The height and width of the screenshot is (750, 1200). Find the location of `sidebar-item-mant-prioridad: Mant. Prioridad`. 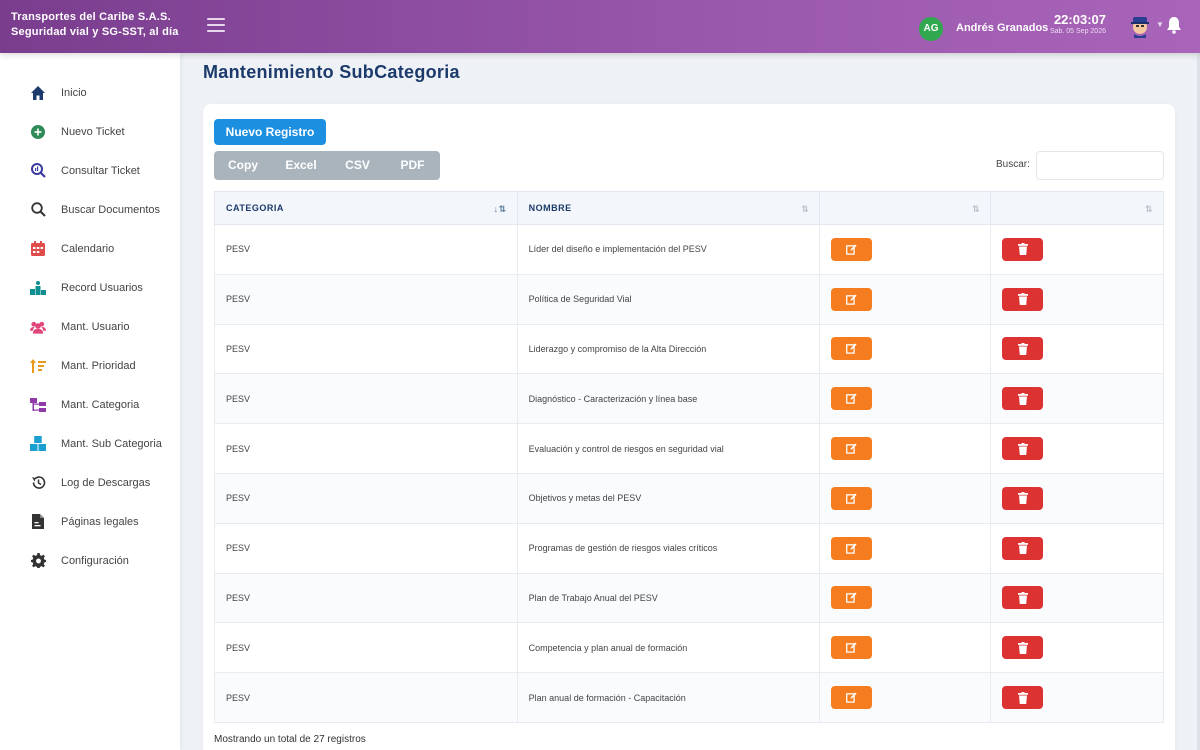

sidebar-item-mant-prioridad: Mant. Prioridad is located at coordinates (90, 365).